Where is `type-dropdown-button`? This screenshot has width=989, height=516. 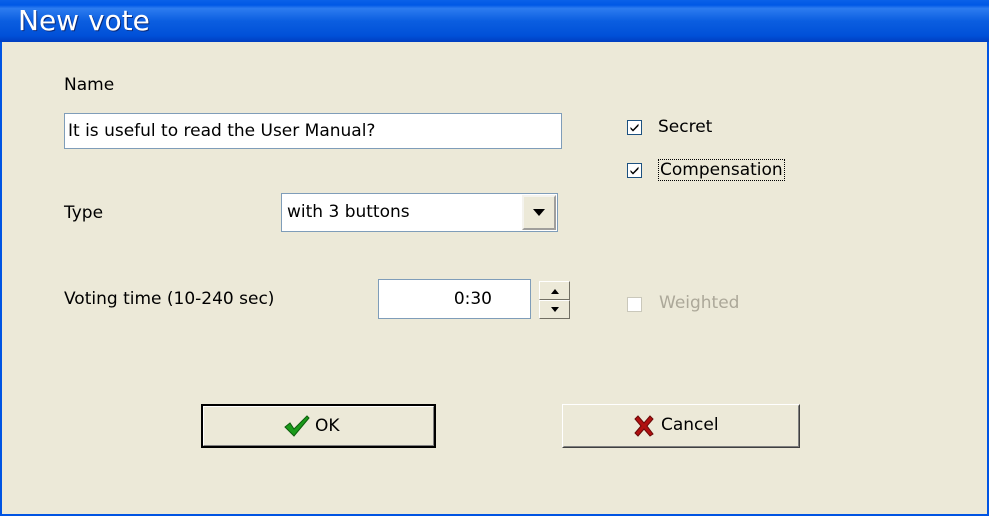
type-dropdown-button is located at coordinates (539, 212).